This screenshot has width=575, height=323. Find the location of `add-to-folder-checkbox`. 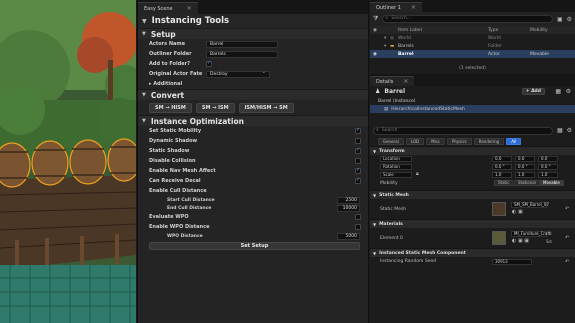

add-to-folder-checkbox is located at coordinates (209, 63).